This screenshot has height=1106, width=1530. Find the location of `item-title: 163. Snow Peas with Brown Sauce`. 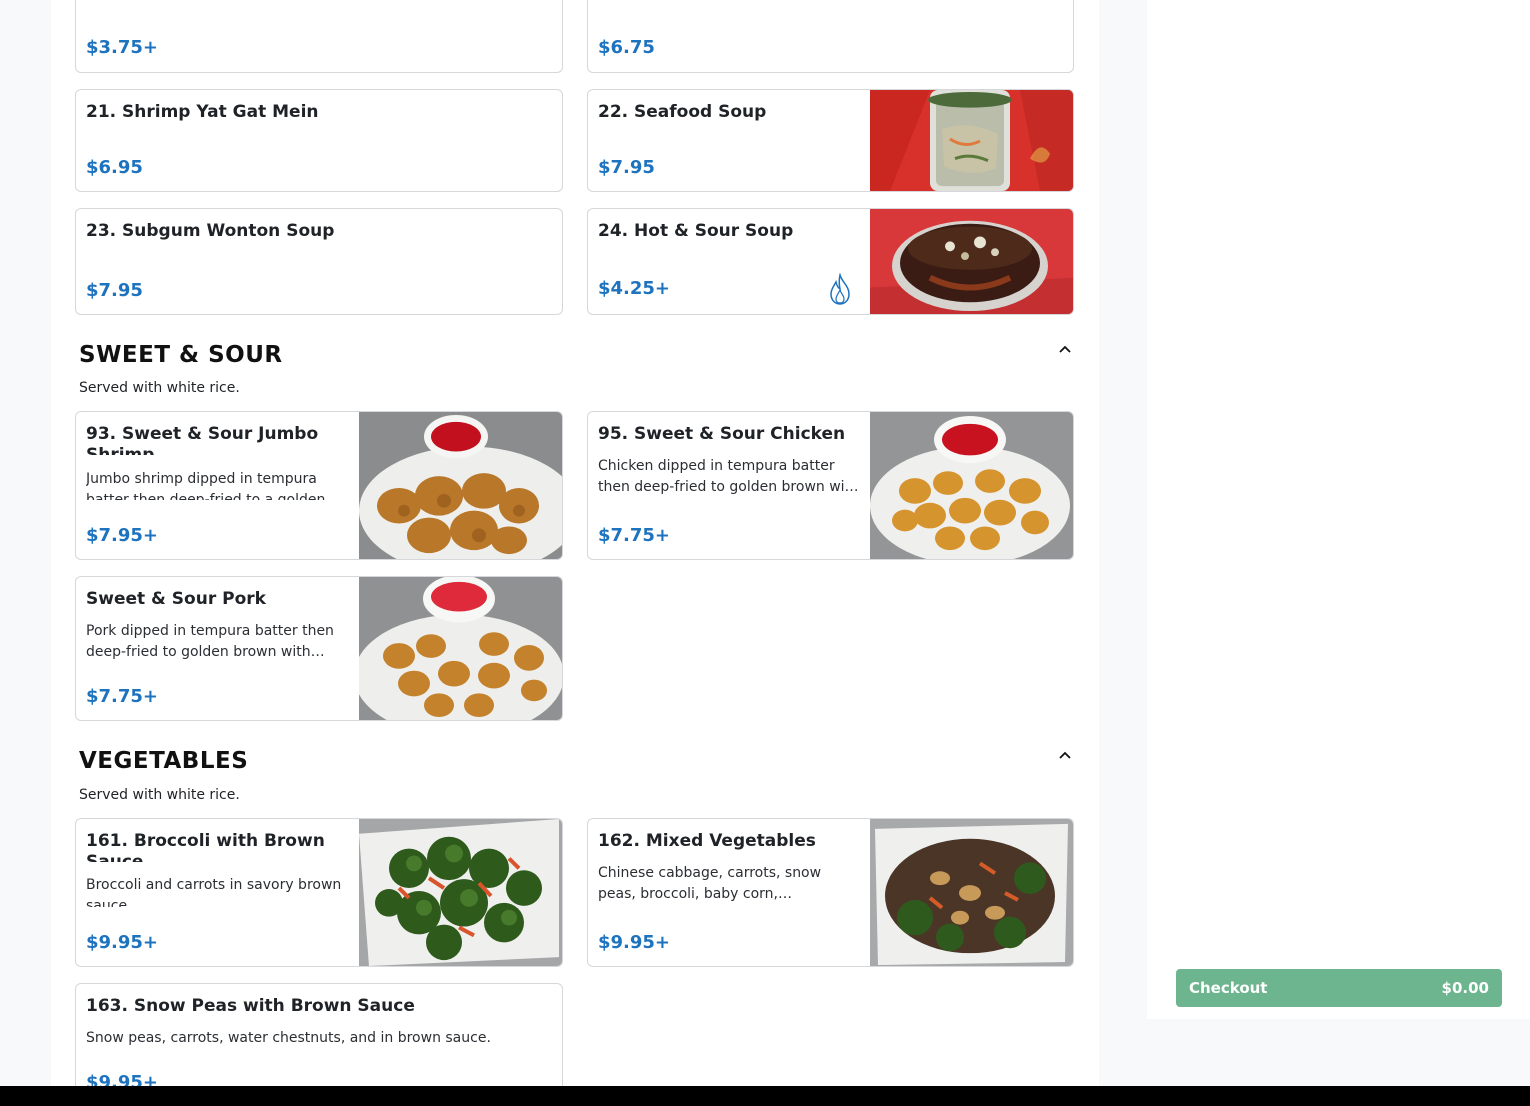

item-title: 163. Snow Peas with Brown Sauce is located at coordinates (250, 1006).